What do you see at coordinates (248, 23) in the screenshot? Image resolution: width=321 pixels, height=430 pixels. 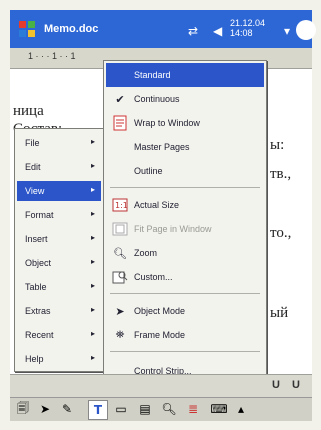 I see `clock-date: 21.12.04` at bounding box center [248, 23].